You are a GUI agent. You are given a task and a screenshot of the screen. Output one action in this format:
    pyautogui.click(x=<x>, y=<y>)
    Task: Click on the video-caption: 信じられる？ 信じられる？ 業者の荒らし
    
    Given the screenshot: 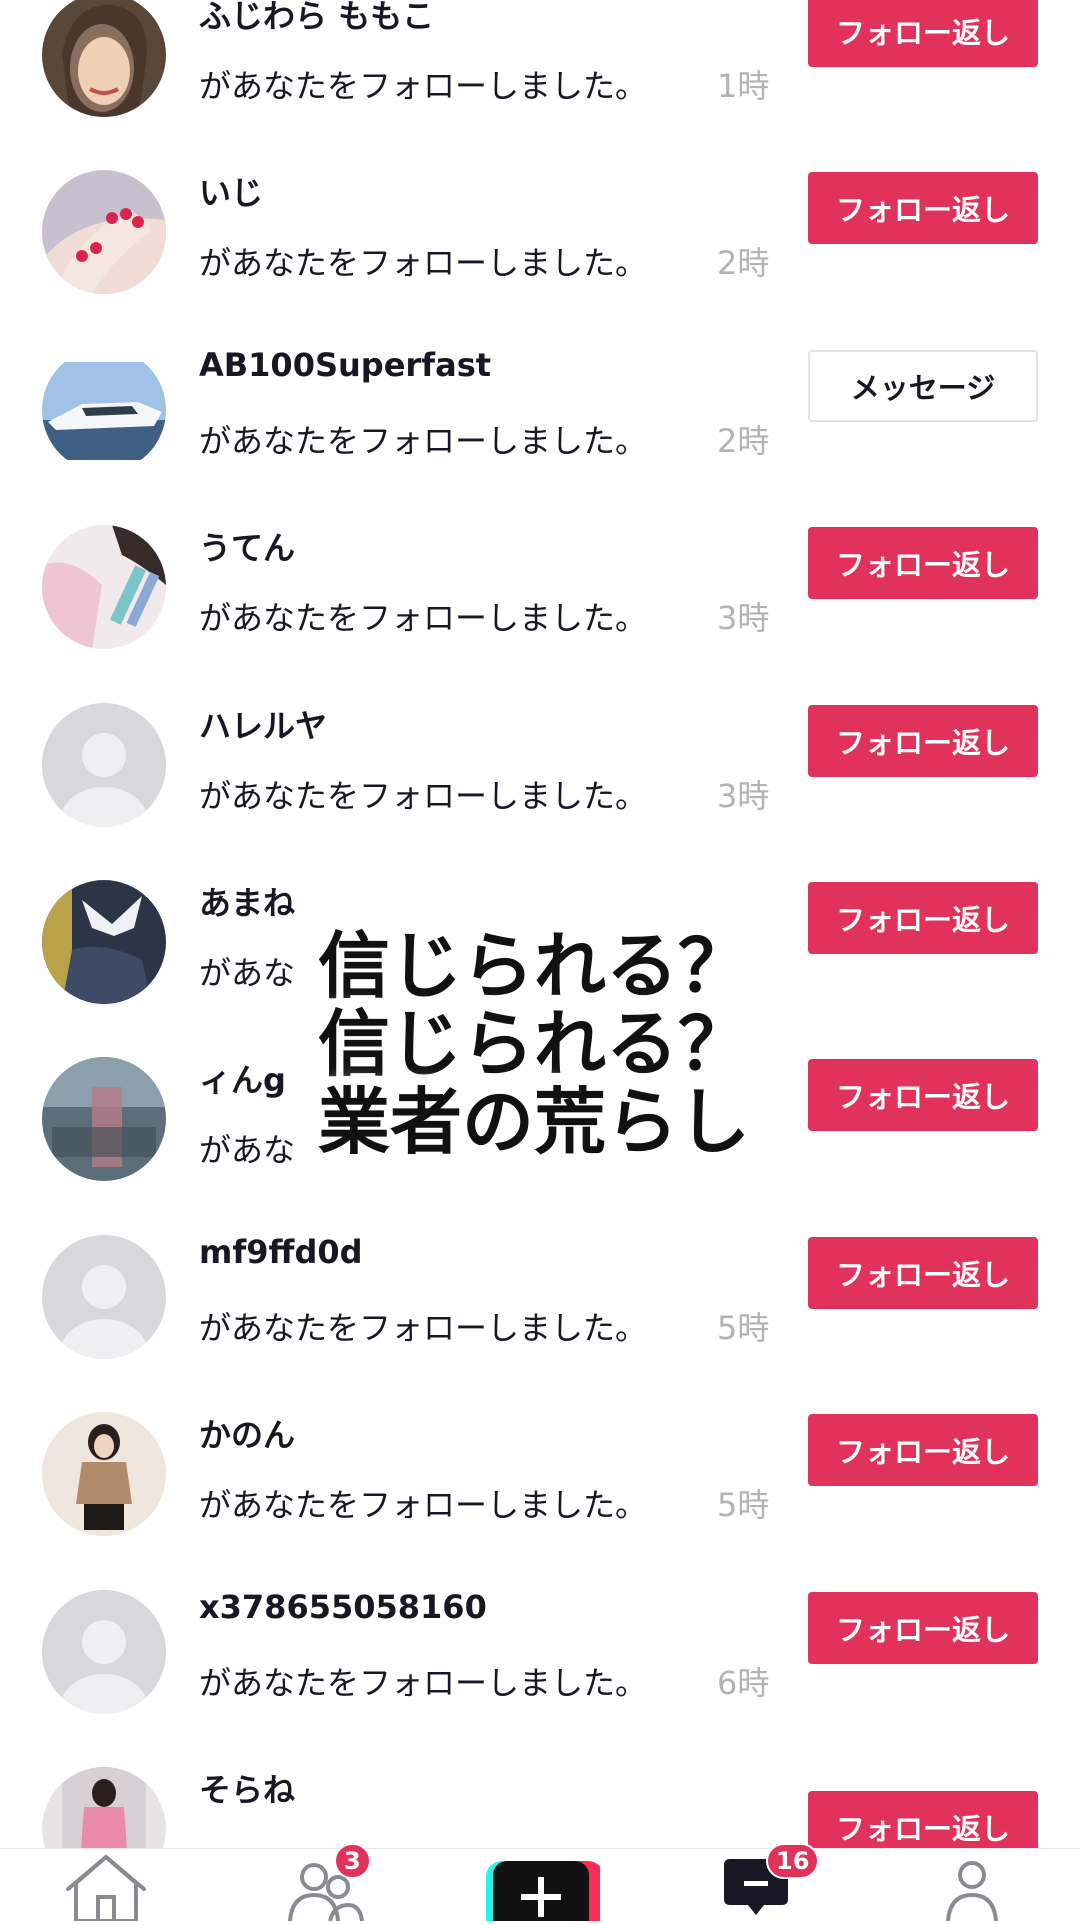 What is the action you would take?
    pyautogui.click(x=538, y=1044)
    